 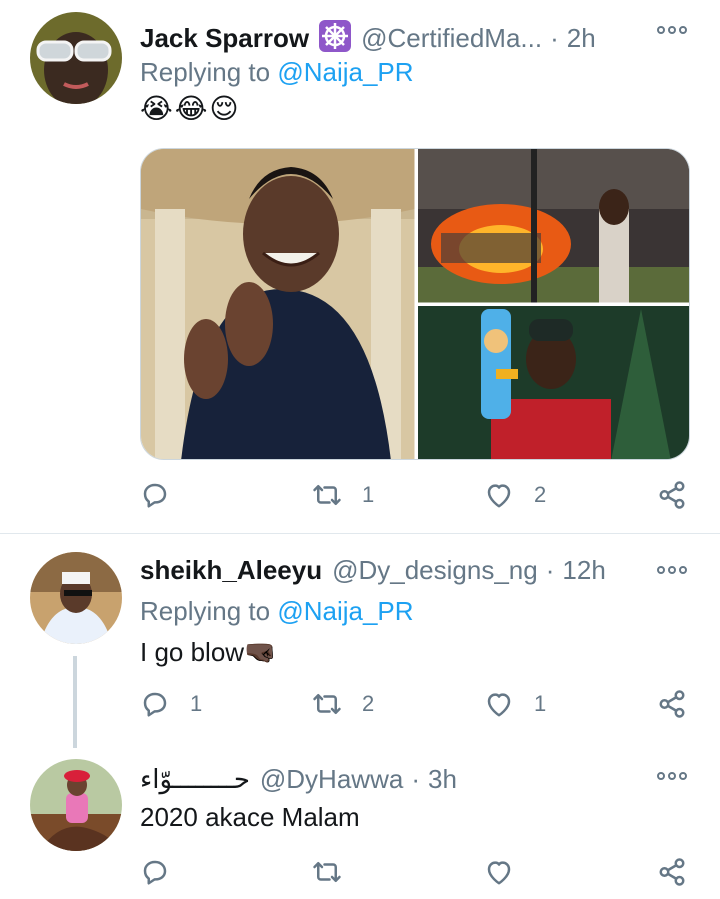 I want to click on retweet-count: 1, so click(x=368, y=494).